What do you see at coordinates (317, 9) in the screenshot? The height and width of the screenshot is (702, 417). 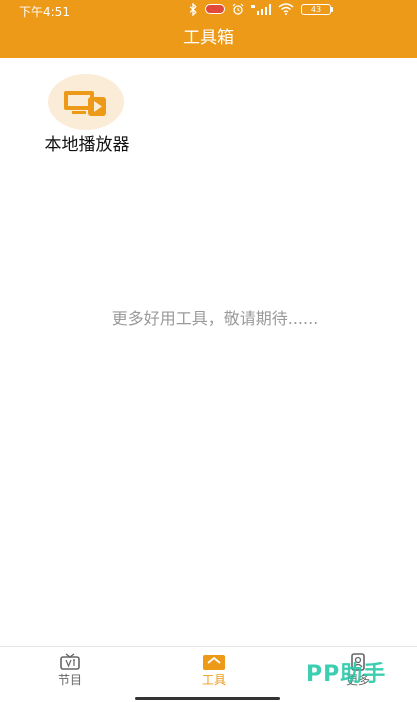 I see `battery-icon: 43` at bounding box center [317, 9].